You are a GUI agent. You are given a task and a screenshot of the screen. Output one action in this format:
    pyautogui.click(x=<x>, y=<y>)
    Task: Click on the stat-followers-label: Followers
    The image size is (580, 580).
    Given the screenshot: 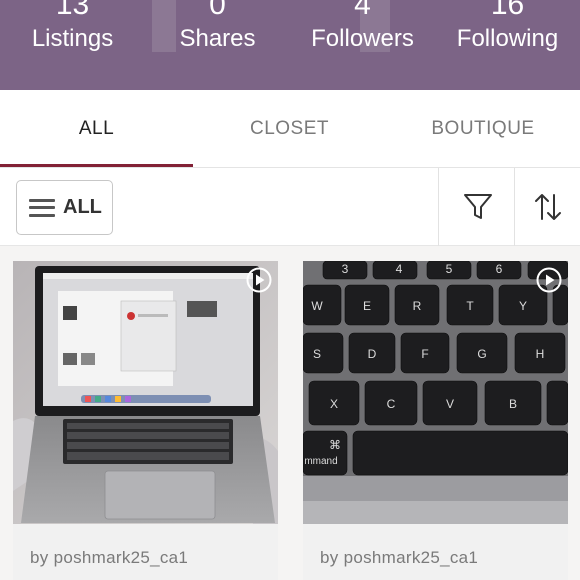 What is the action you would take?
    pyautogui.click(x=362, y=38)
    